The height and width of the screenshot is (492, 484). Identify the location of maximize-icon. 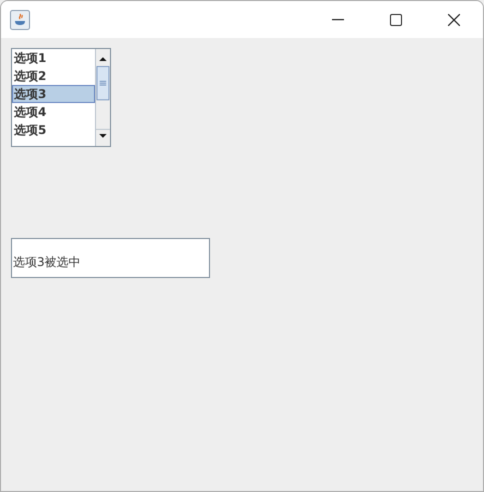
(396, 20).